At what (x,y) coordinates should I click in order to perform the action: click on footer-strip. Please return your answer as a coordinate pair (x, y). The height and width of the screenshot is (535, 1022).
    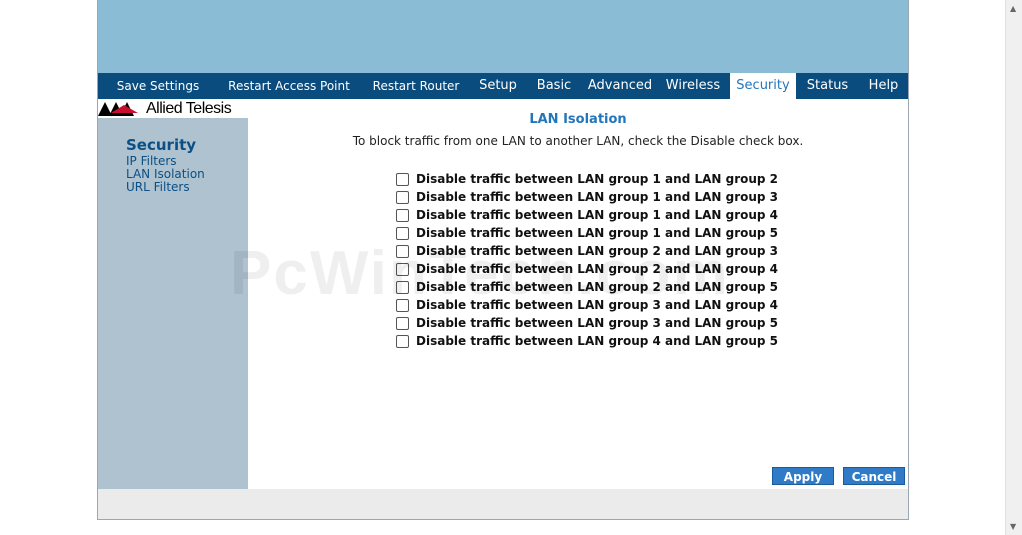
    Looking at the image, I should click on (503, 504).